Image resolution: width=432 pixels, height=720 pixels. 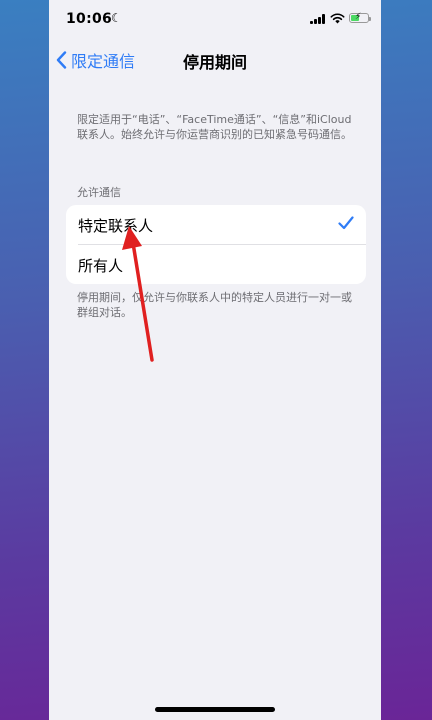 What do you see at coordinates (216, 225) in the screenshot?
I see `option-specific-contacts: 特定联系人` at bounding box center [216, 225].